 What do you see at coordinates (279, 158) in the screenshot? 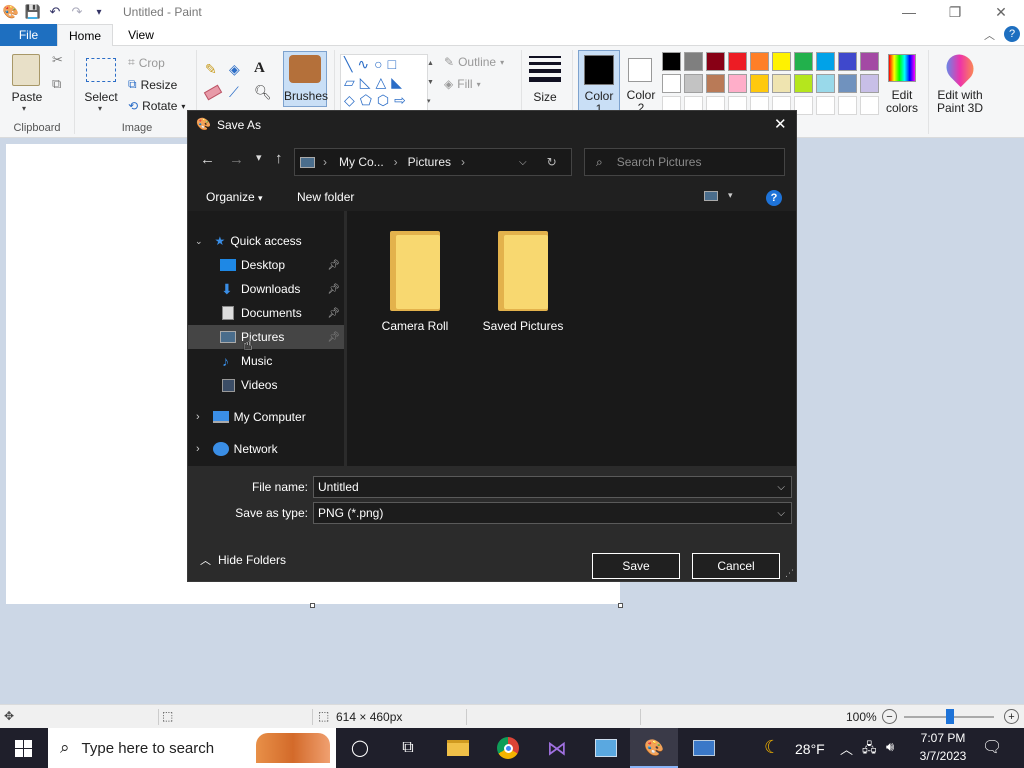
I see `up-icon: ↑` at bounding box center [279, 158].